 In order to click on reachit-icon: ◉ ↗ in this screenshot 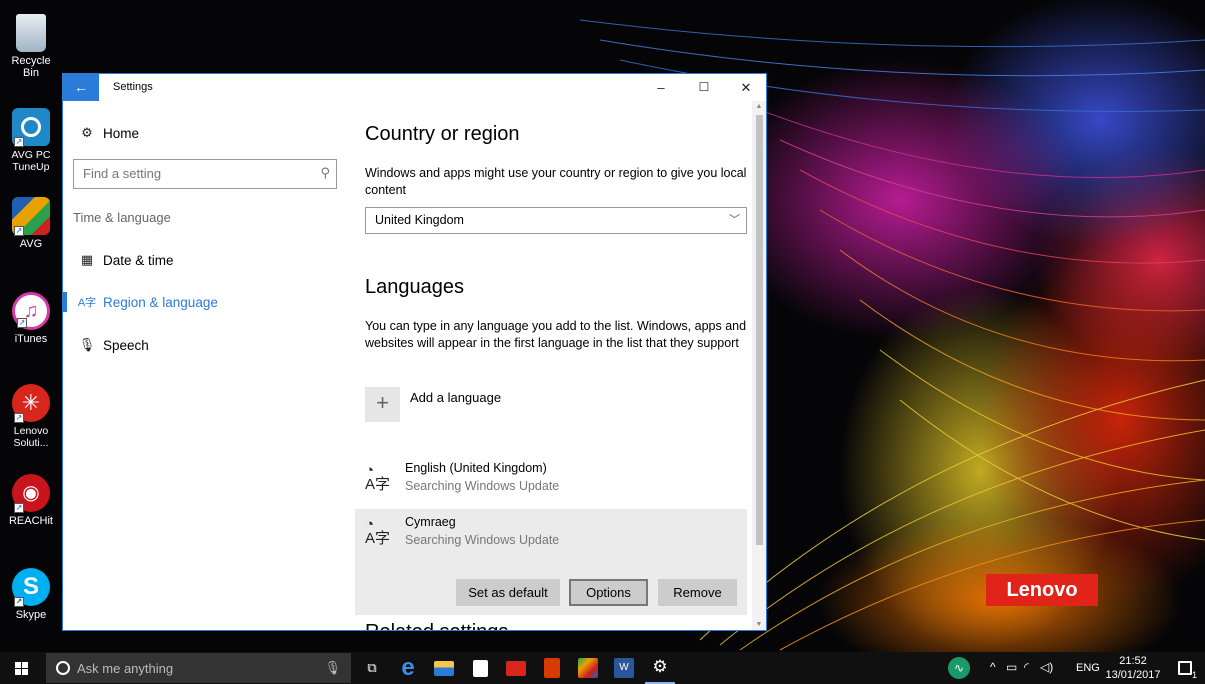, I will do `click(31, 493)`.